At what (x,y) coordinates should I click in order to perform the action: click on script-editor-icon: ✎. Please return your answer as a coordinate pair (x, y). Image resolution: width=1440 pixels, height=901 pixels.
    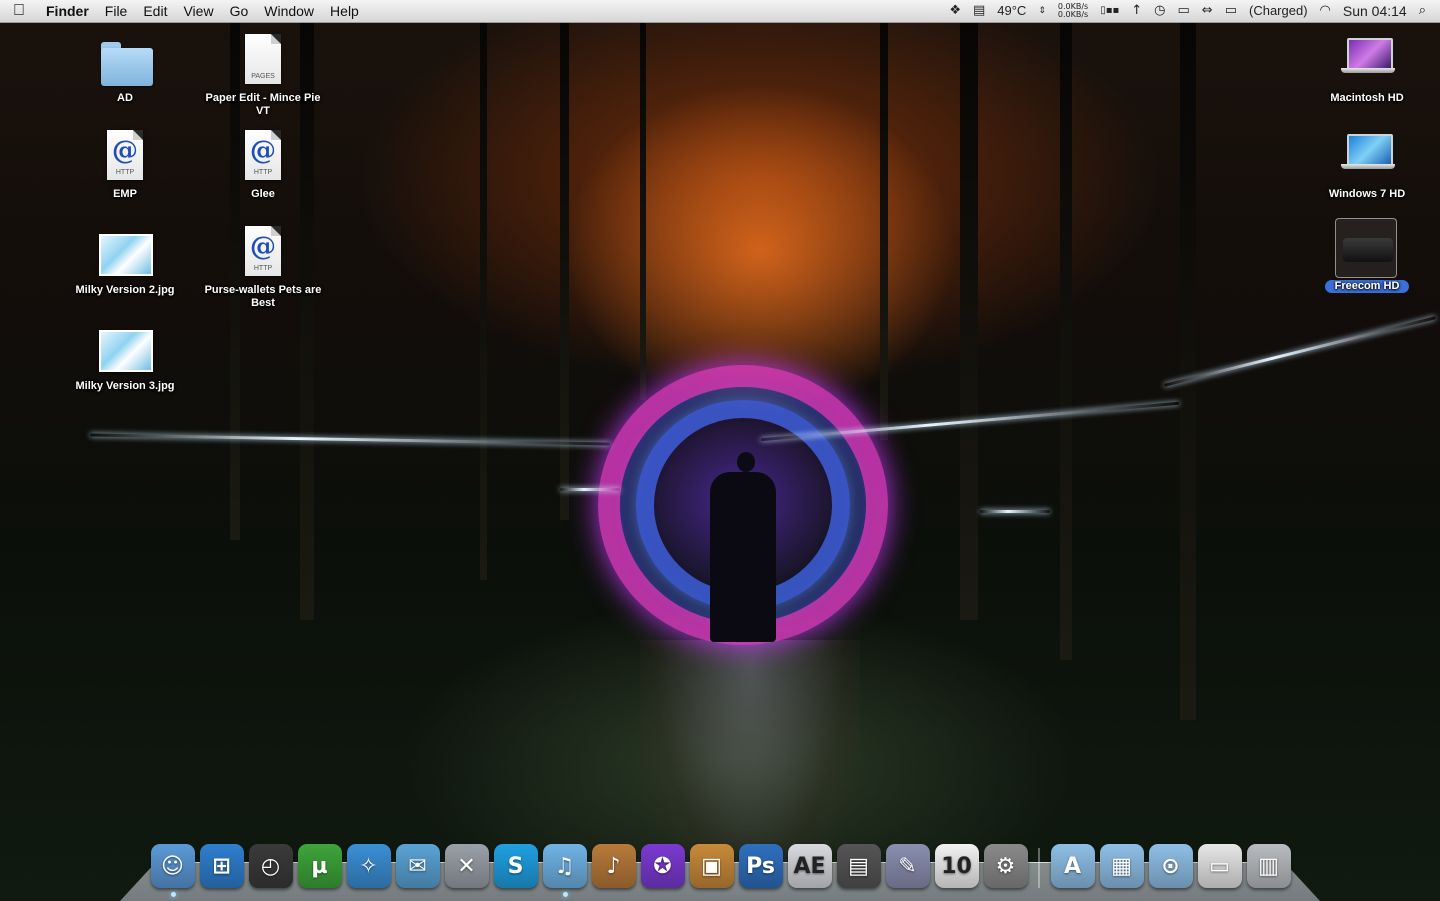
    Looking at the image, I should click on (907, 866).